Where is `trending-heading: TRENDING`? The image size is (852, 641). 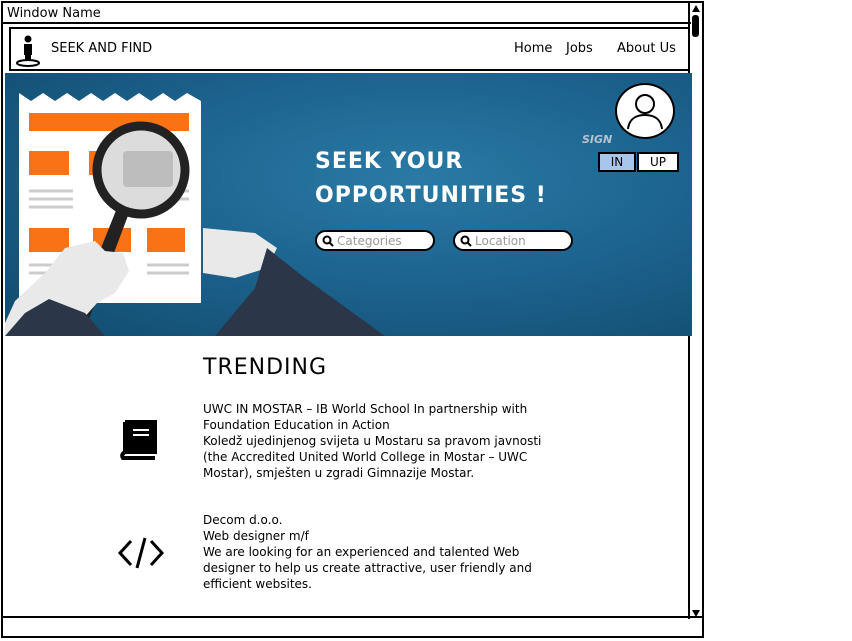 trending-heading: TRENDING is located at coordinates (265, 367).